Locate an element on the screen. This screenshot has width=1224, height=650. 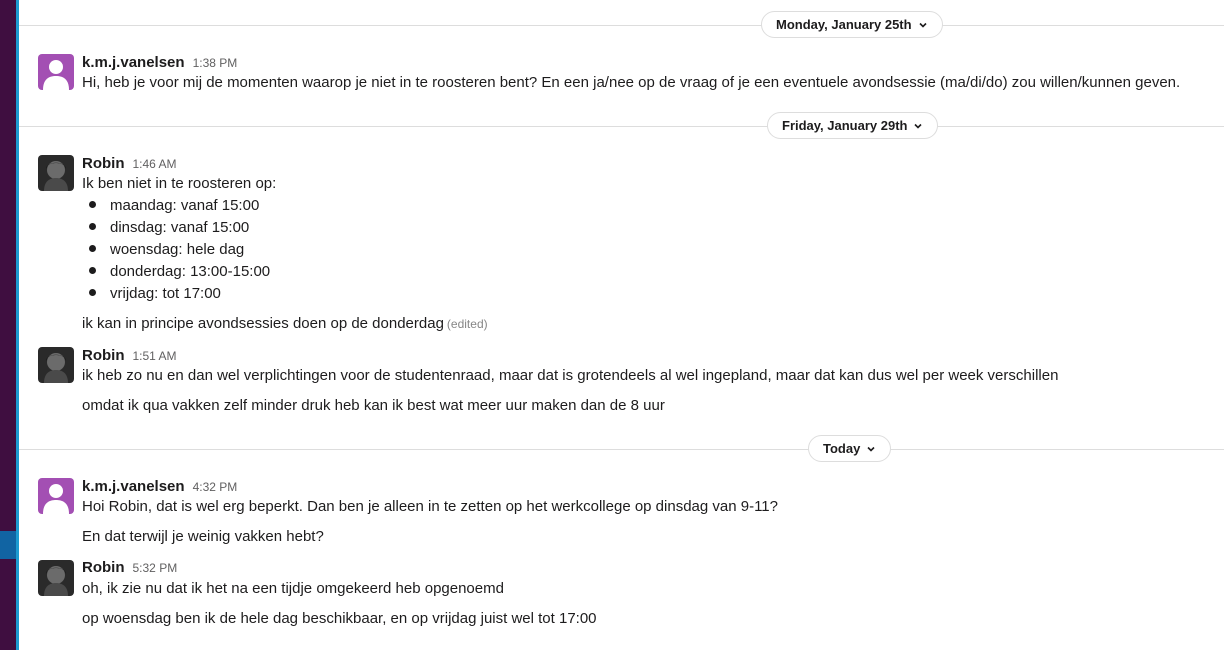
sidebar-active-indicator is located at coordinates (8, 545).